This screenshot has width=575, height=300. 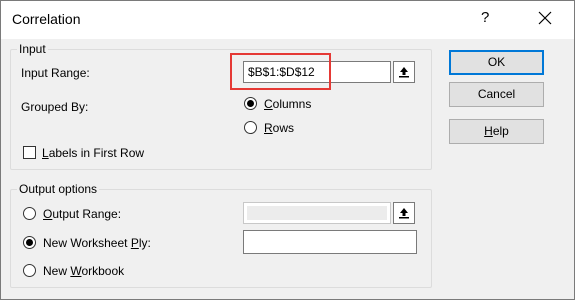 I want to click on title-bar: Correlation ?, so click(x=287, y=20).